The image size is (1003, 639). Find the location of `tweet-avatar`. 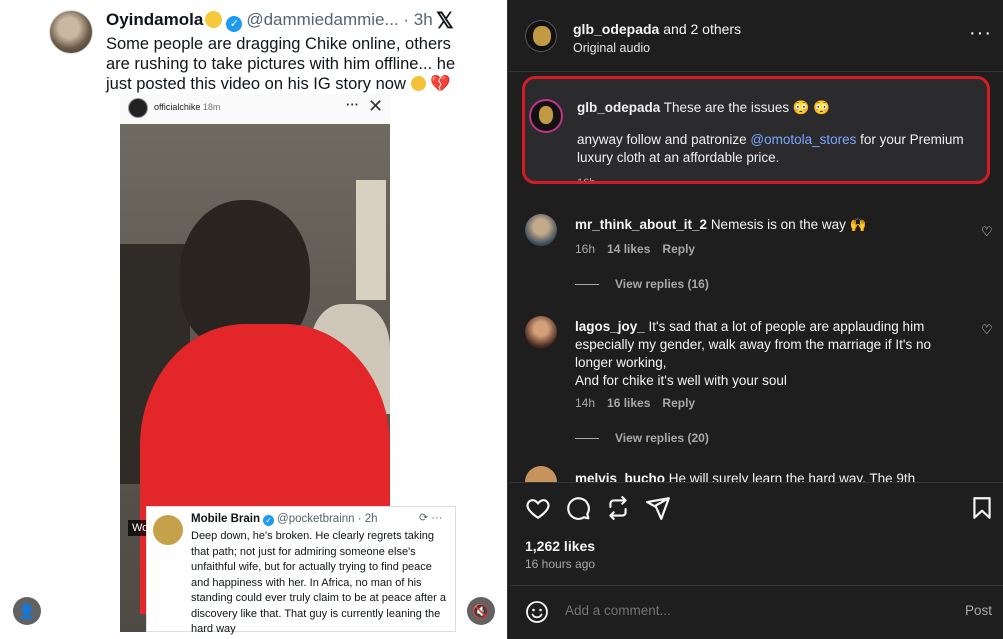

tweet-avatar is located at coordinates (71, 32).